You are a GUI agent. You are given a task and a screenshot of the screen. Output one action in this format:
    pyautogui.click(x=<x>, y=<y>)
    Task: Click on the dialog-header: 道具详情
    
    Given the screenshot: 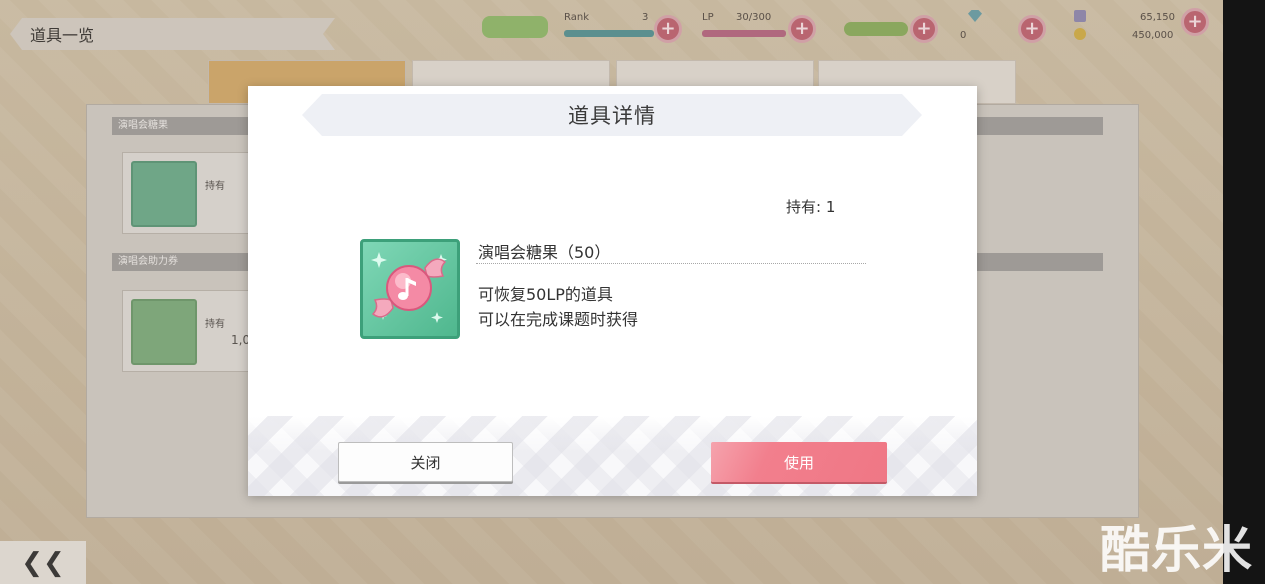 What is the action you would take?
    pyautogui.click(x=612, y=115)
    